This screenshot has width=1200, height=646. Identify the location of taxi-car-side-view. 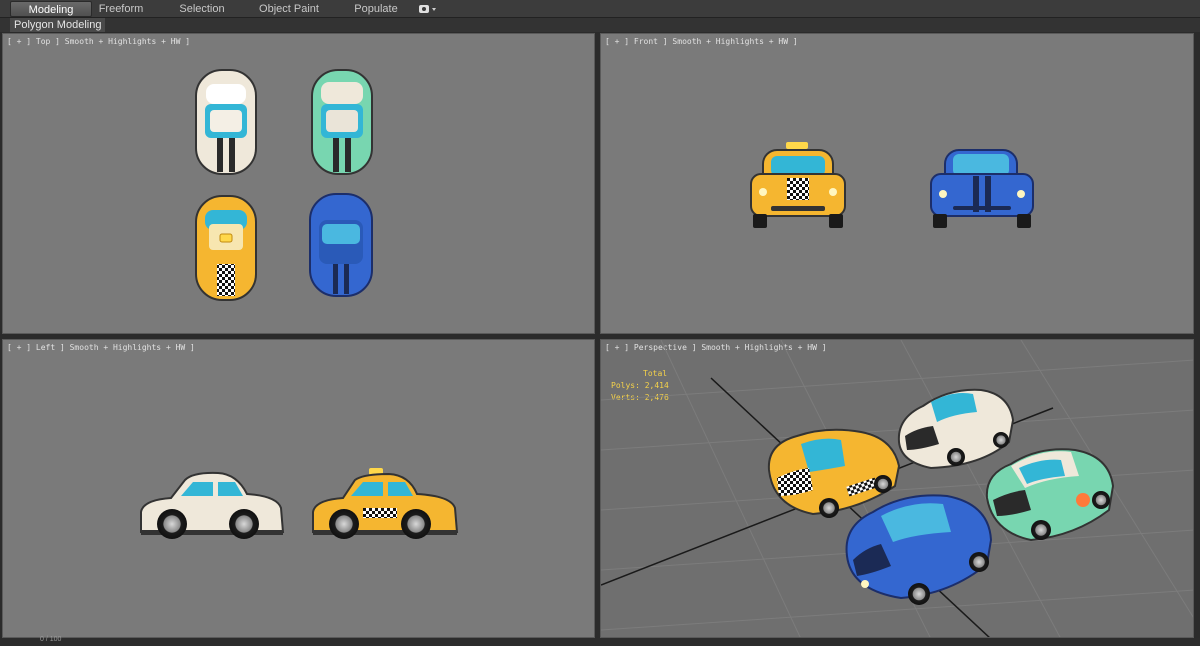
(385, 503).